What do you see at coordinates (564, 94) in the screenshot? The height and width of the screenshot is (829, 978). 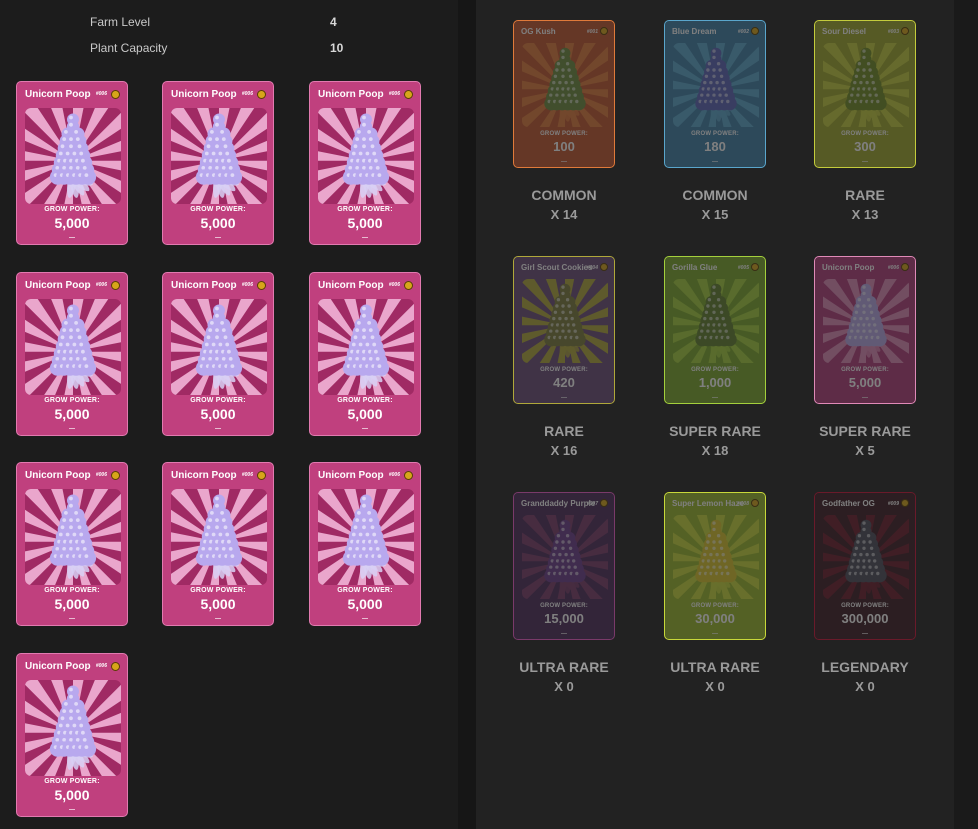 I see `inventory-card: OG Kush #001 GROW POWER: 100 ▬▬` at bounding box center [564, 94].